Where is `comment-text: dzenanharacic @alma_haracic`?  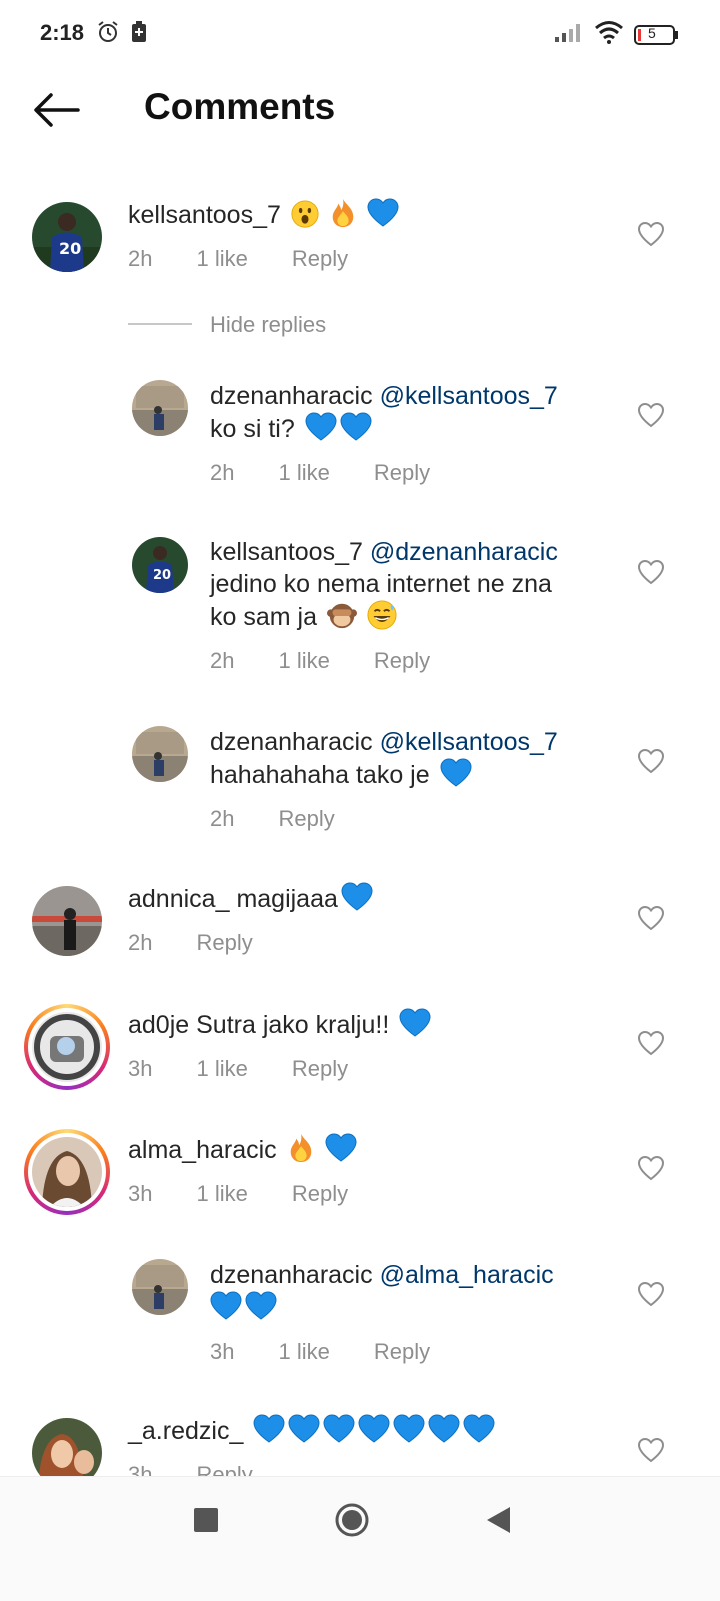
comment-text: dzenanharacic @alma_haracic is located at coordinates (382, 1275).